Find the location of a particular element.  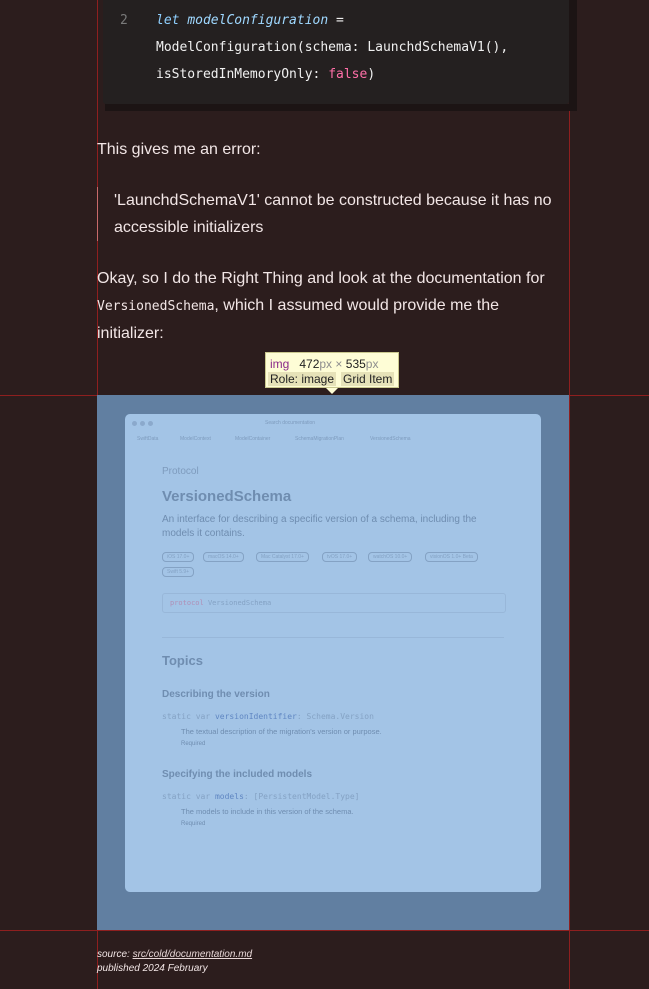

doc-breadcrumb-3: SchemaMigrationPlan is located at coordinates (319, 439).